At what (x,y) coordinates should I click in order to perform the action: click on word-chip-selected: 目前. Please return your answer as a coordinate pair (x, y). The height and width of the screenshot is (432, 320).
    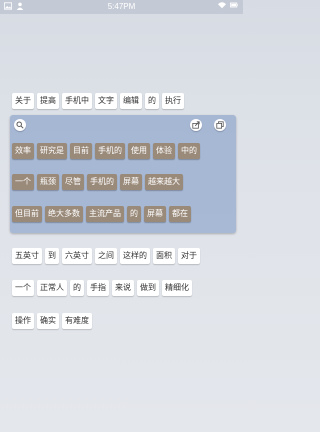
    Looking at the image, I should click on (81, 151).